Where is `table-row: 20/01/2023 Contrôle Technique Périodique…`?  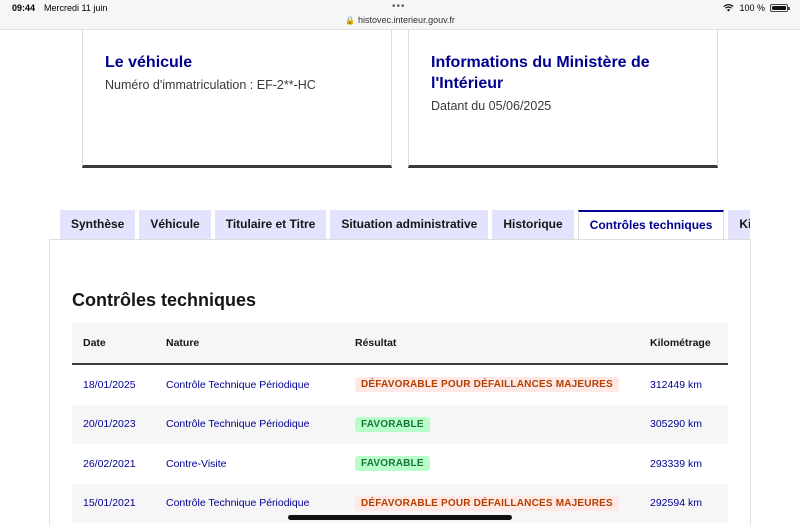
table-row: 20/01/2023 Contrôle Technique Périodique… is located at coordinates (400, 424).